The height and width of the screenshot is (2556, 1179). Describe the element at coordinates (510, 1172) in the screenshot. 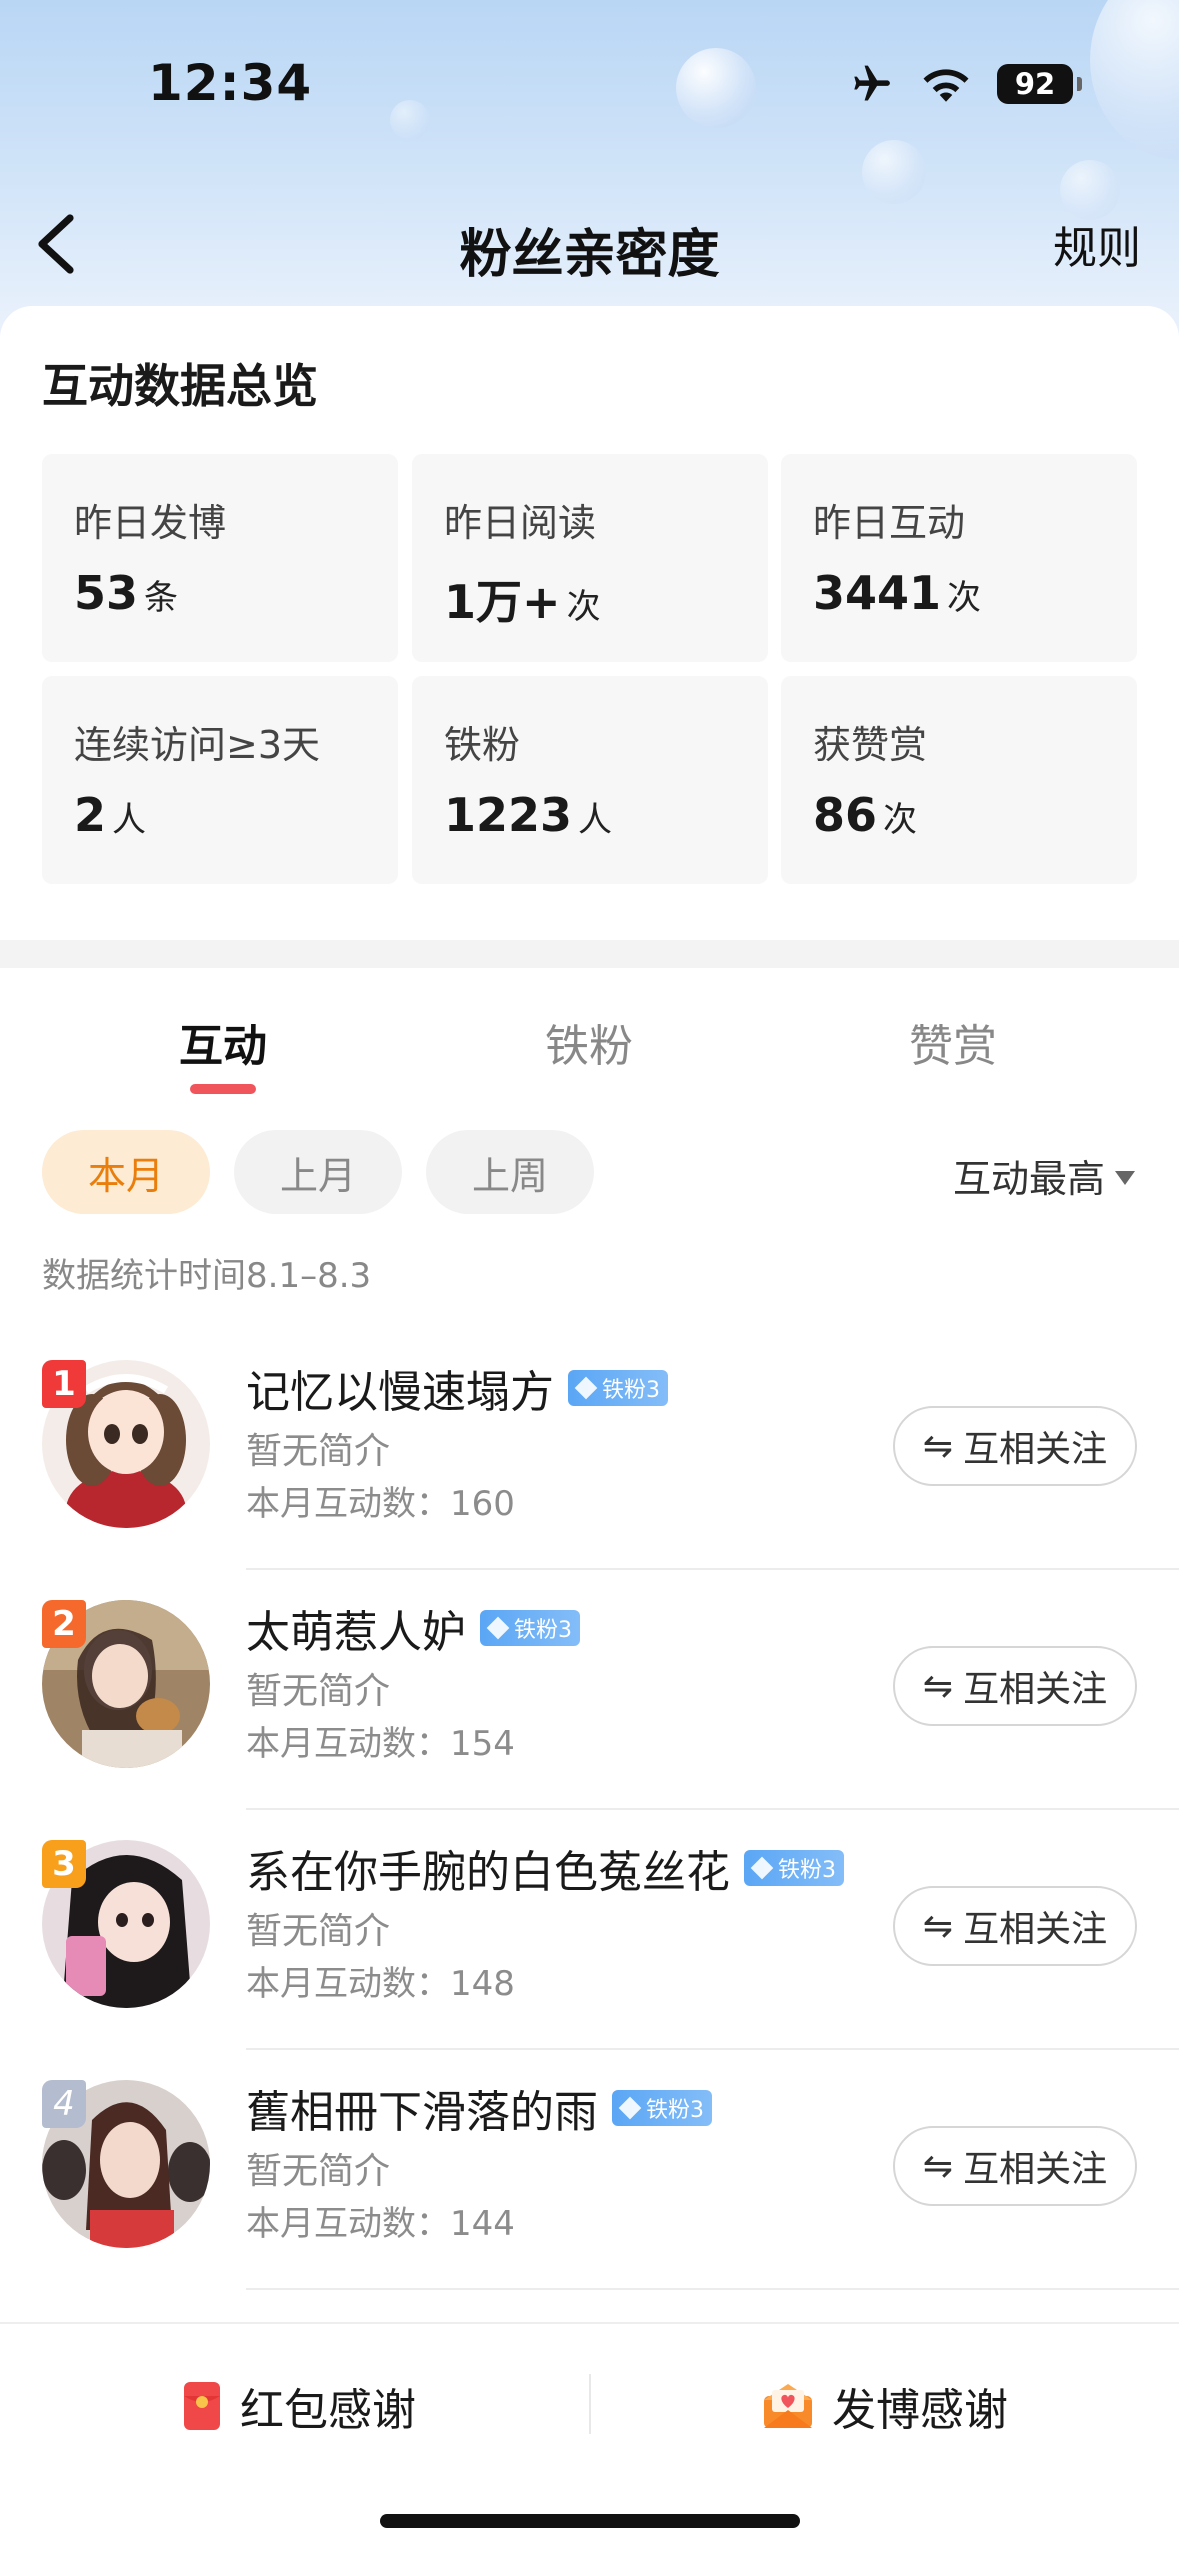

I see `filter-last-week: 上周` at that location.